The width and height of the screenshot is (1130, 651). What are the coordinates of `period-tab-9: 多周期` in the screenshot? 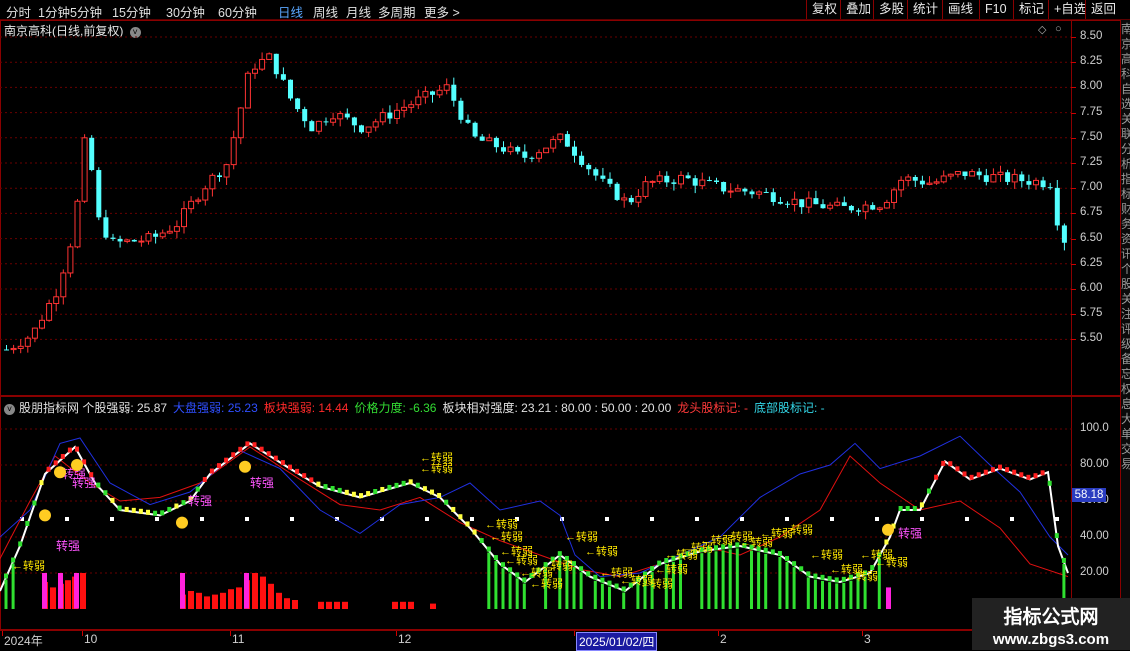 It's located at (397, 11).